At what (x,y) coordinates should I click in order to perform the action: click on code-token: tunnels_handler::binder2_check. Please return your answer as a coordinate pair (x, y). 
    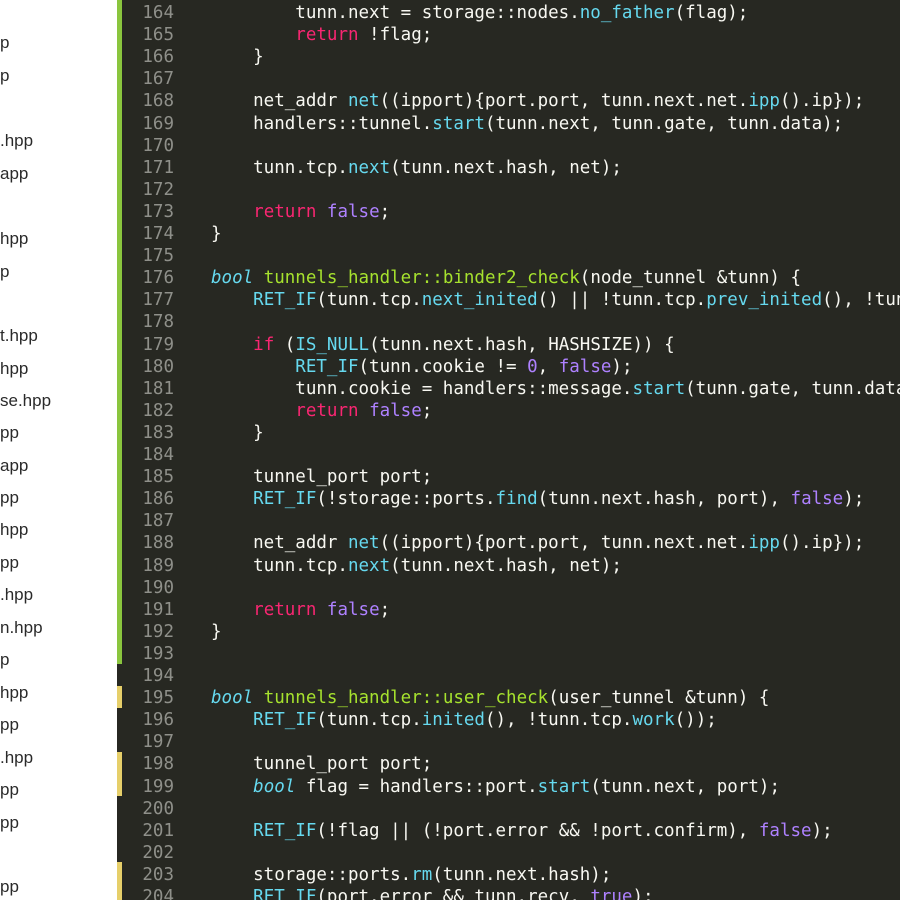
    Looking at the image, I should click on (421, 278).